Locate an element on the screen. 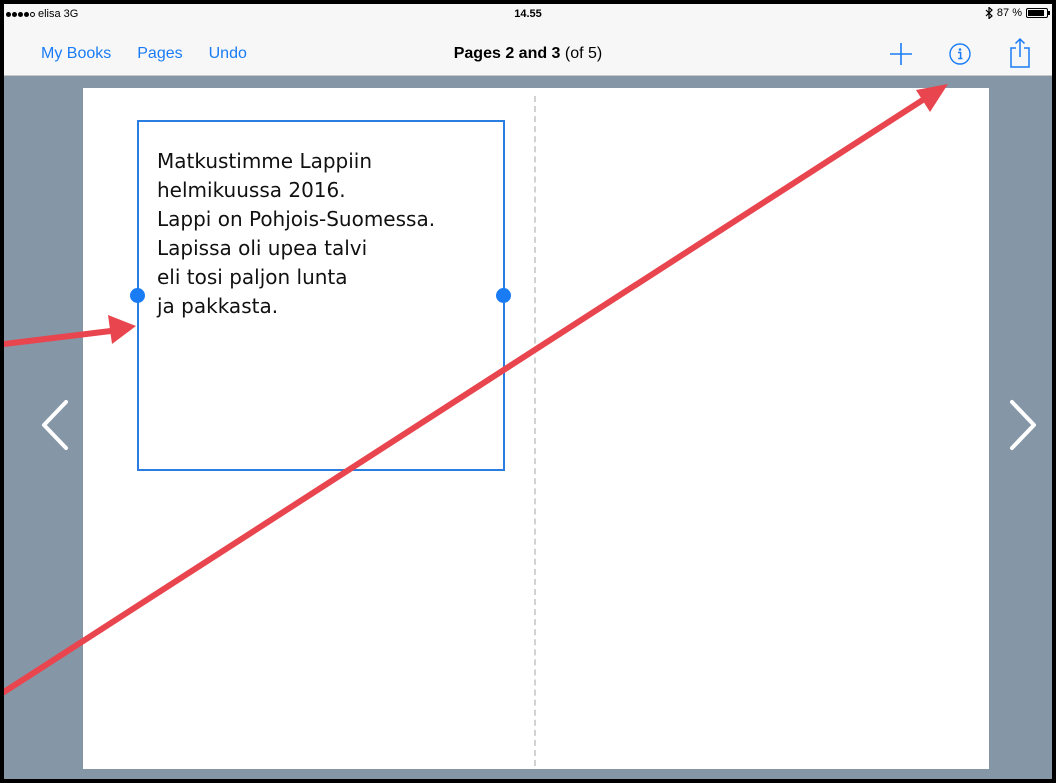 The width and height of the screenshot is (1056, 783). navigation-bar: My Books Pages Undo Pages 2 and 3 (of 5) is located at coordinates (528, 55).